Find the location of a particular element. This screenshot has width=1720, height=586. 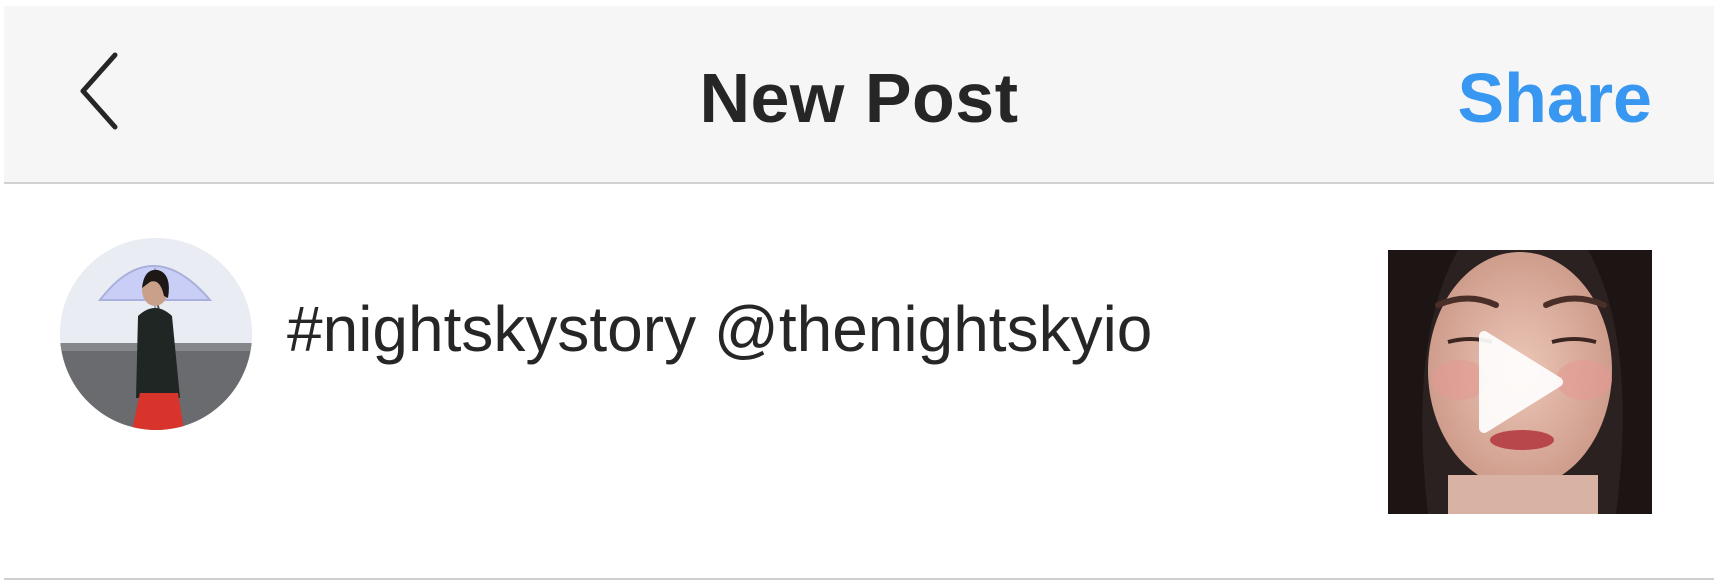

video-thumbnail is located at coordinates (1520, 382).